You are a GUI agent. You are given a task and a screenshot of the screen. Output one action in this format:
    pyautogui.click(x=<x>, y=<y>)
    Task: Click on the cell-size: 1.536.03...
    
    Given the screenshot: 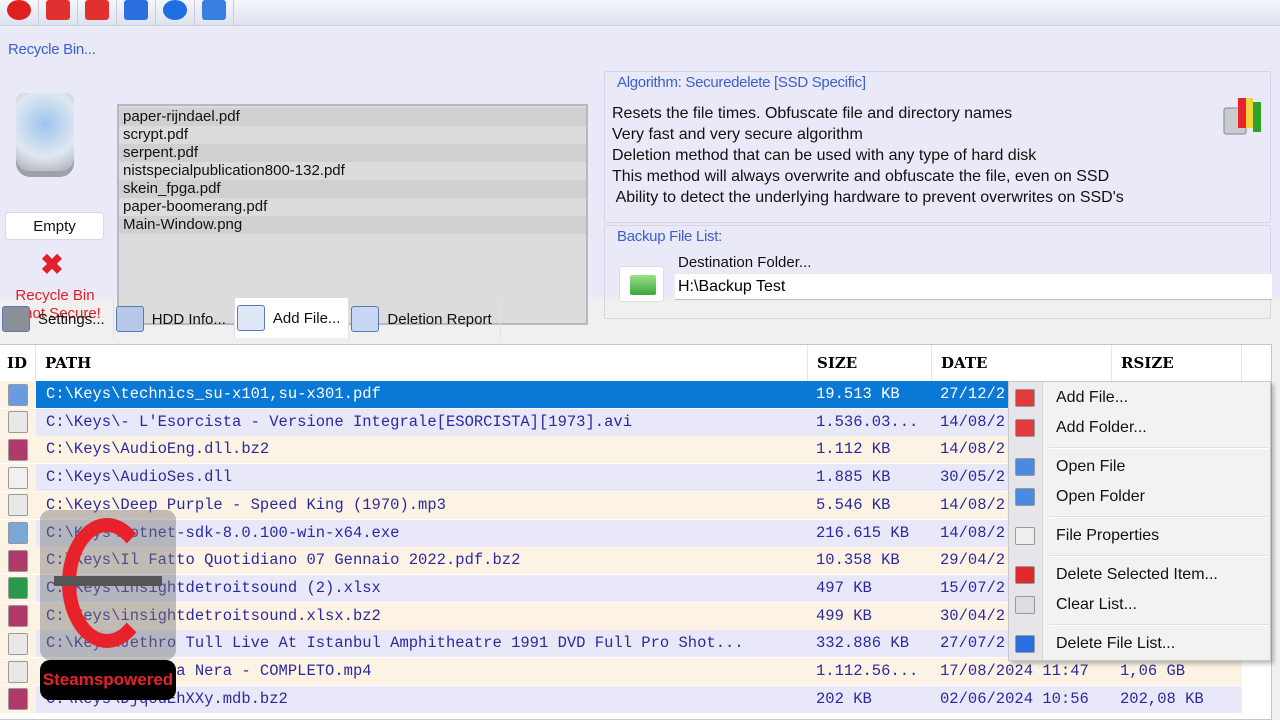 What is the action you would take?
    pyautogui.click(x=867, y=421)
    